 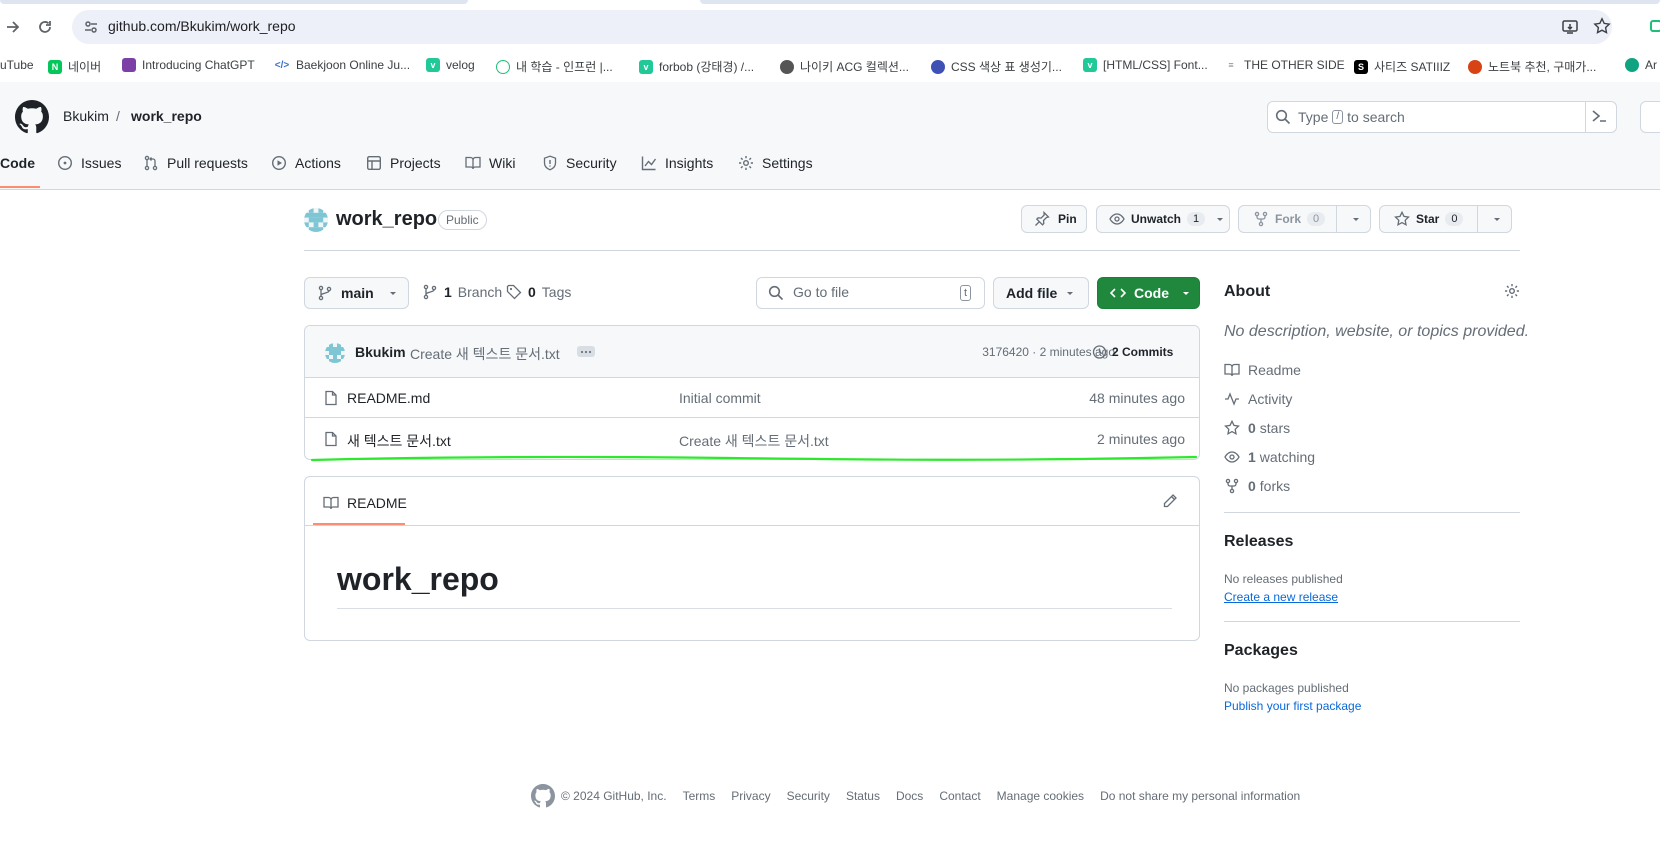 I want to click on file-name: README.md, so click(x=388, y=398).